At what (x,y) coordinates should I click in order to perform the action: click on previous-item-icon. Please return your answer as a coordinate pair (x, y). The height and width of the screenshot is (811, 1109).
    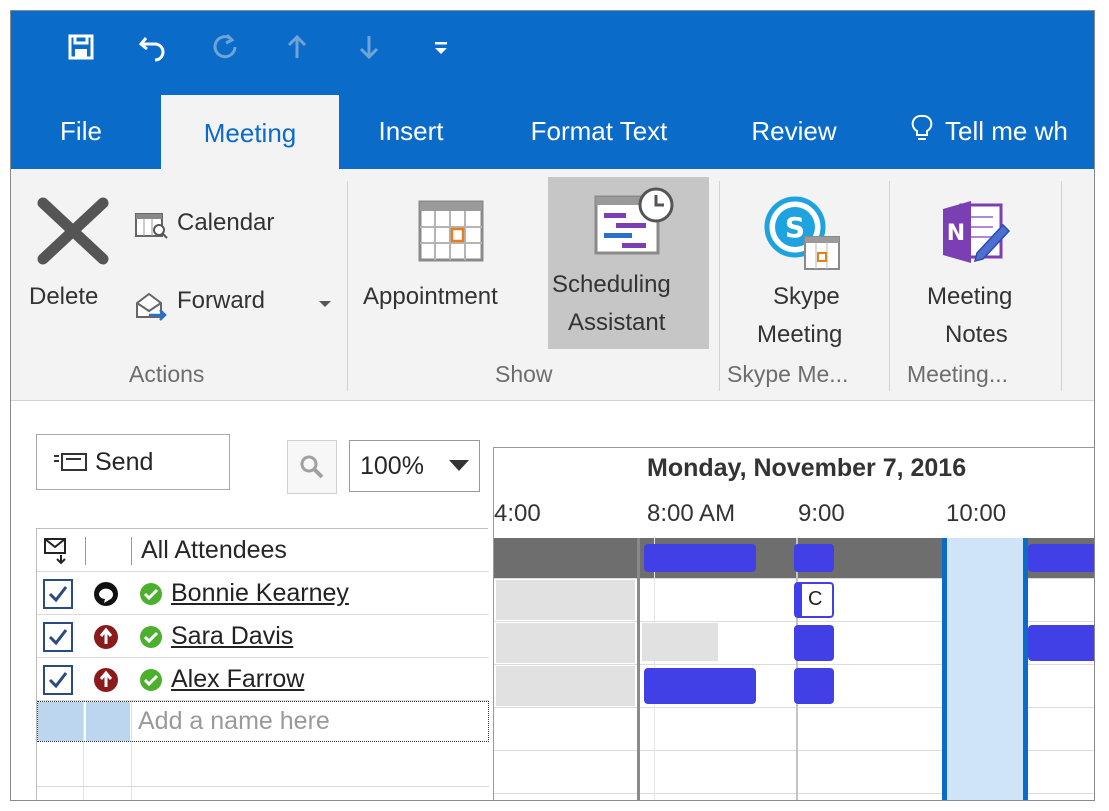
    Looking at the image, I should click on (297, 47).